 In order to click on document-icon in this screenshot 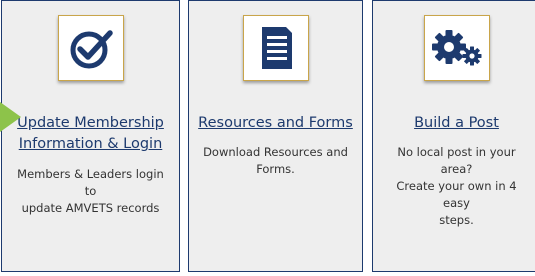, I will do `click(276, 48)`.